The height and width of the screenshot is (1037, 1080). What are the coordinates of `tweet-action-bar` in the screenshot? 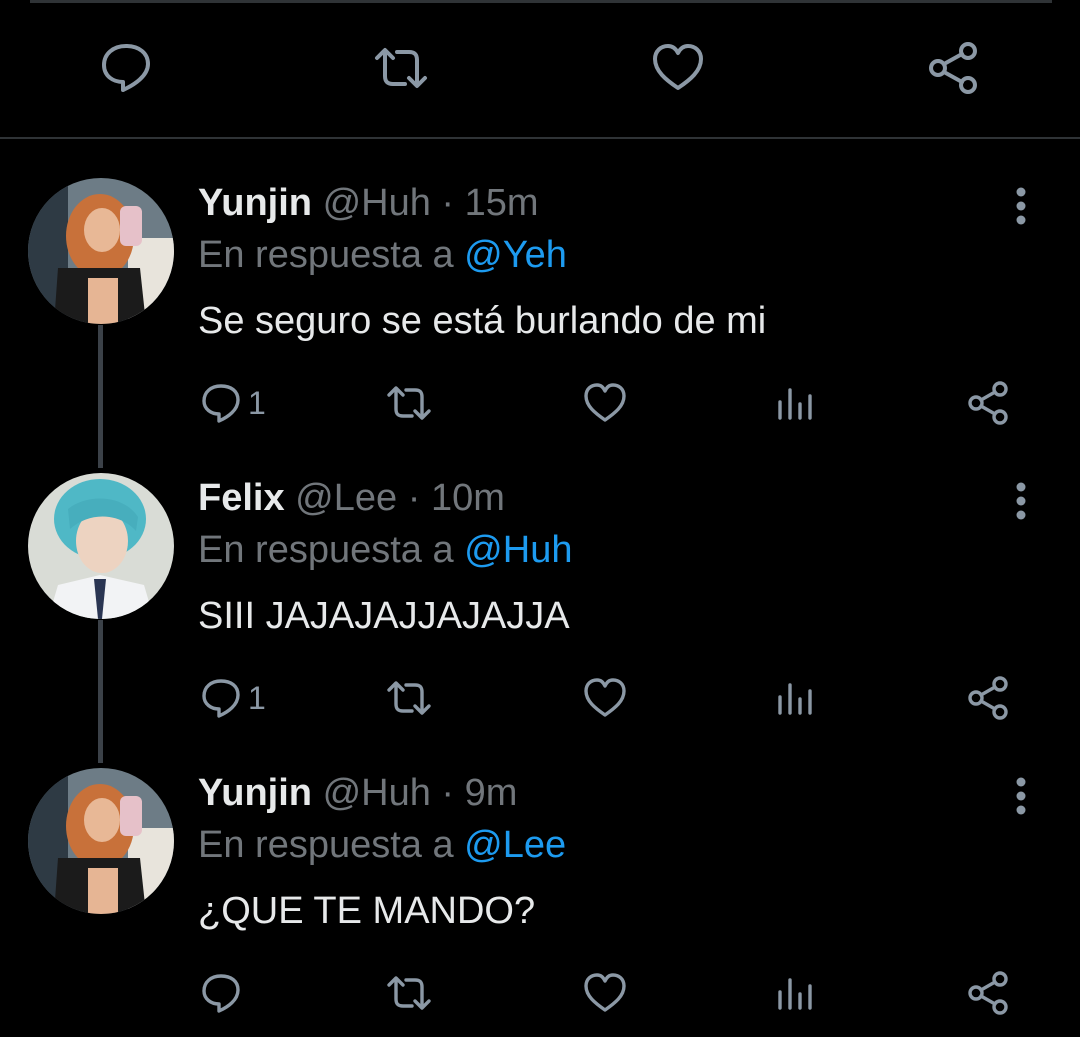 It's located at (613, 996).